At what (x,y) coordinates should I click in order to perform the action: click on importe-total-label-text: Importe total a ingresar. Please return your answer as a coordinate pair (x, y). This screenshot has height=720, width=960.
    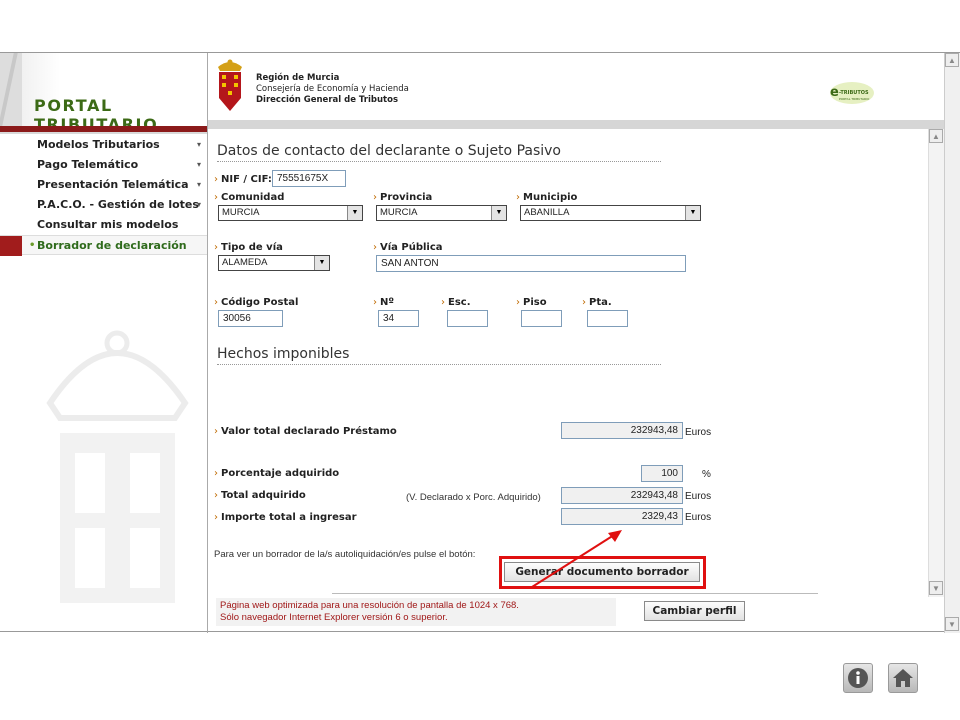
    Looking at the image, I should click on (289, 517).